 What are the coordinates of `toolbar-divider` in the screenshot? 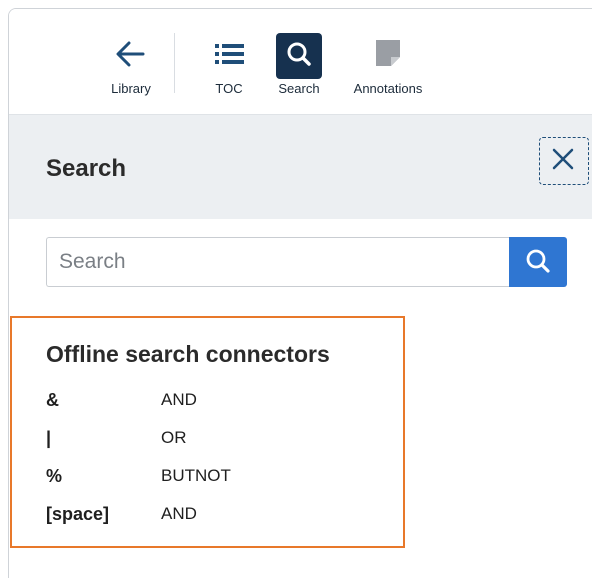 It's located at (174, 63).